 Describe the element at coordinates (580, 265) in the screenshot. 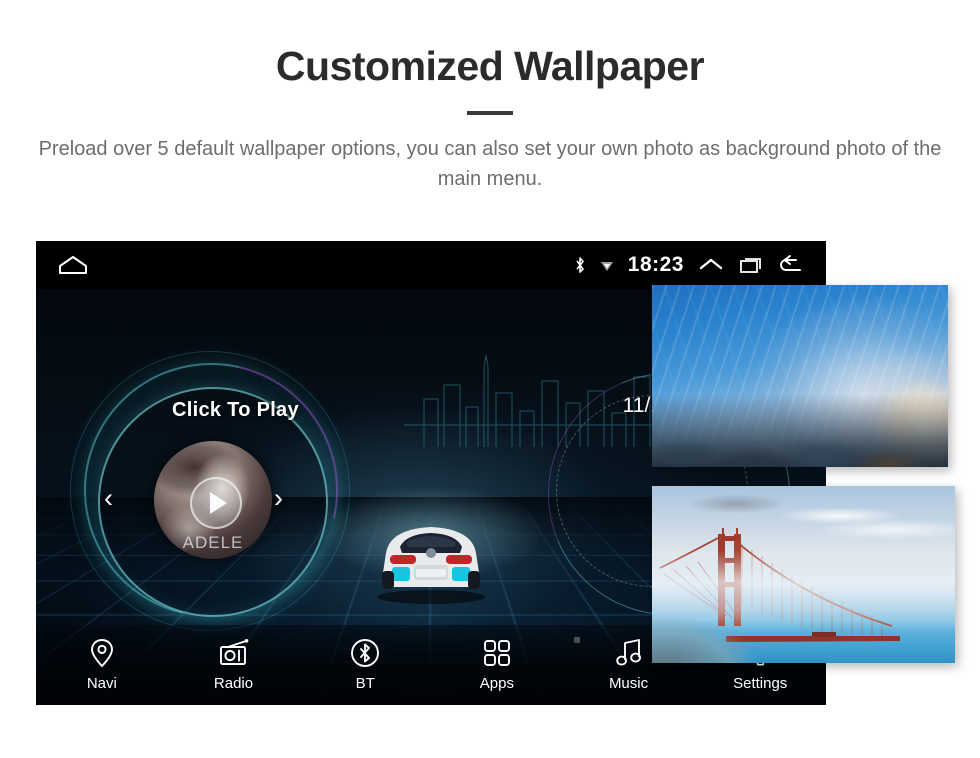

I see `bluetooth-icon` at that location.